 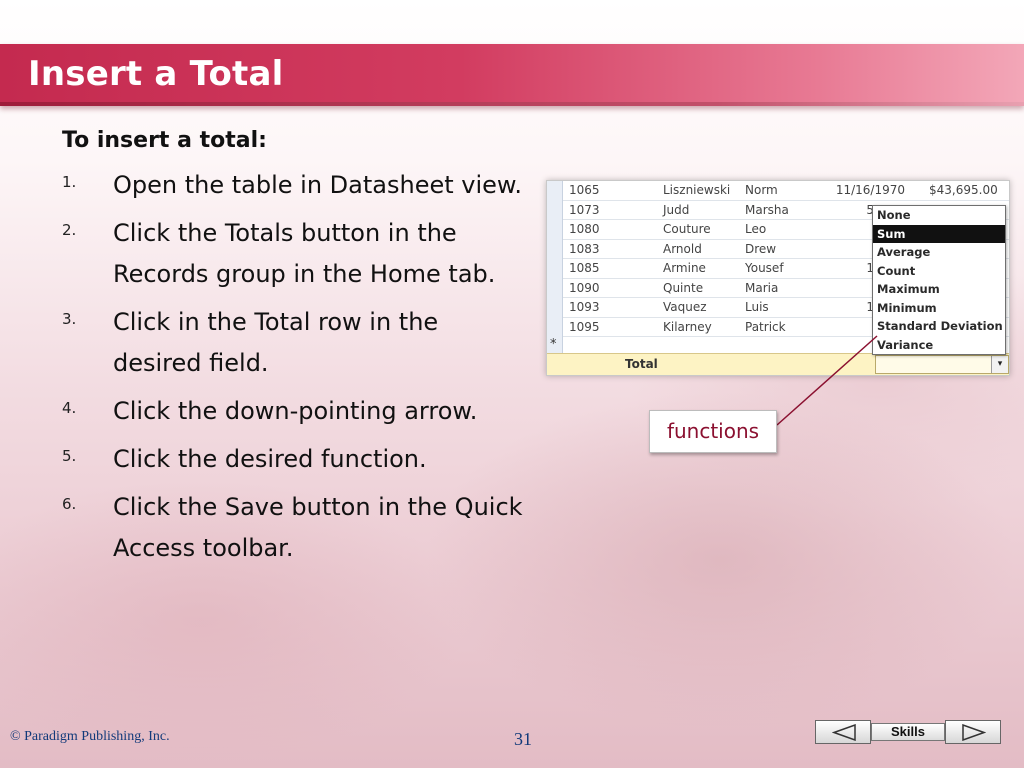 What do you see at coordinates (69, 408) in the screenshot?
I see `step-number: 4.` at bounding box center [69, 408].